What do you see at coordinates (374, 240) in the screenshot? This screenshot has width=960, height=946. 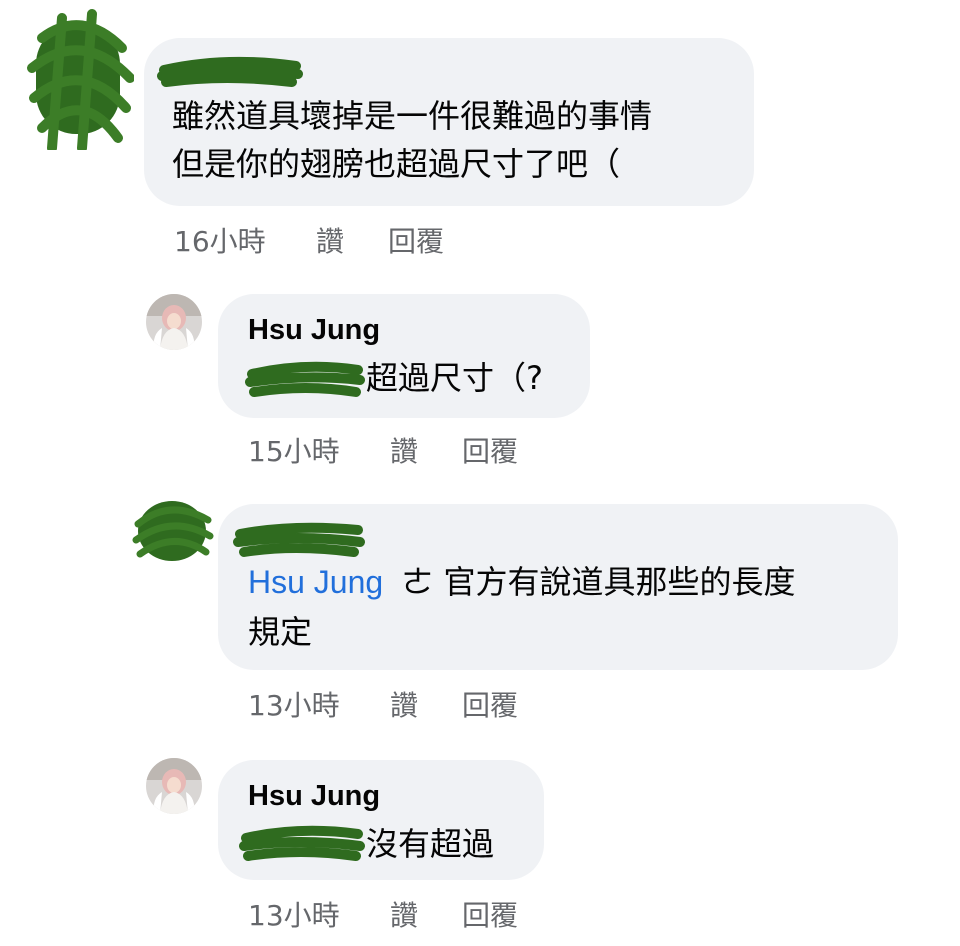 I see `comment-meta: 16小時 讚 回覆` at bounding box center [374, 240].